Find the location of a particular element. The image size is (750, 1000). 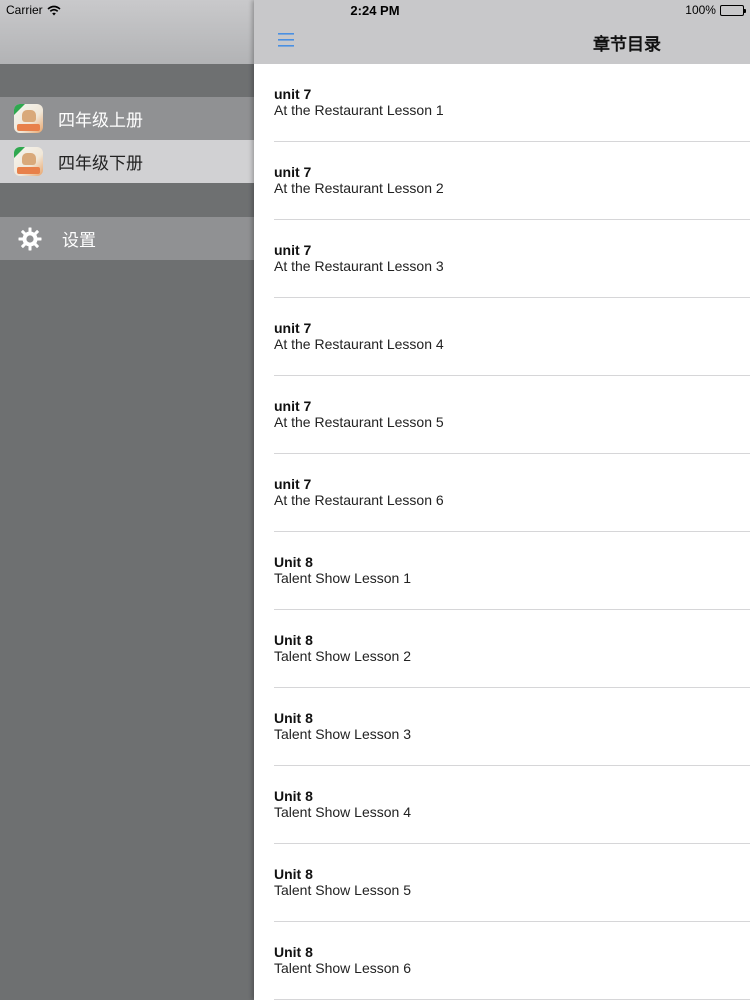

lesson-title: At the Restaurant Lesson 3 is located at coordinates (359, 266).